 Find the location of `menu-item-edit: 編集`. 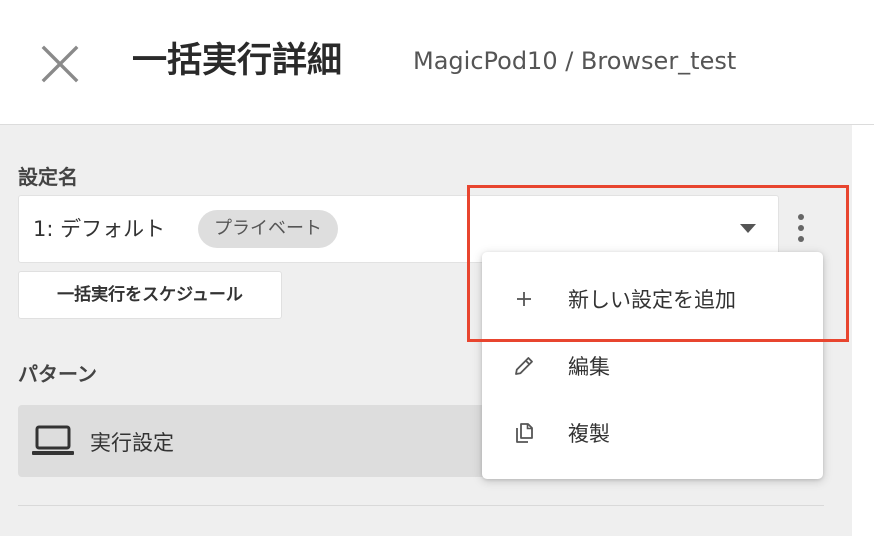

menu-item-edit: 編集 is located at coordinates (652, 366).